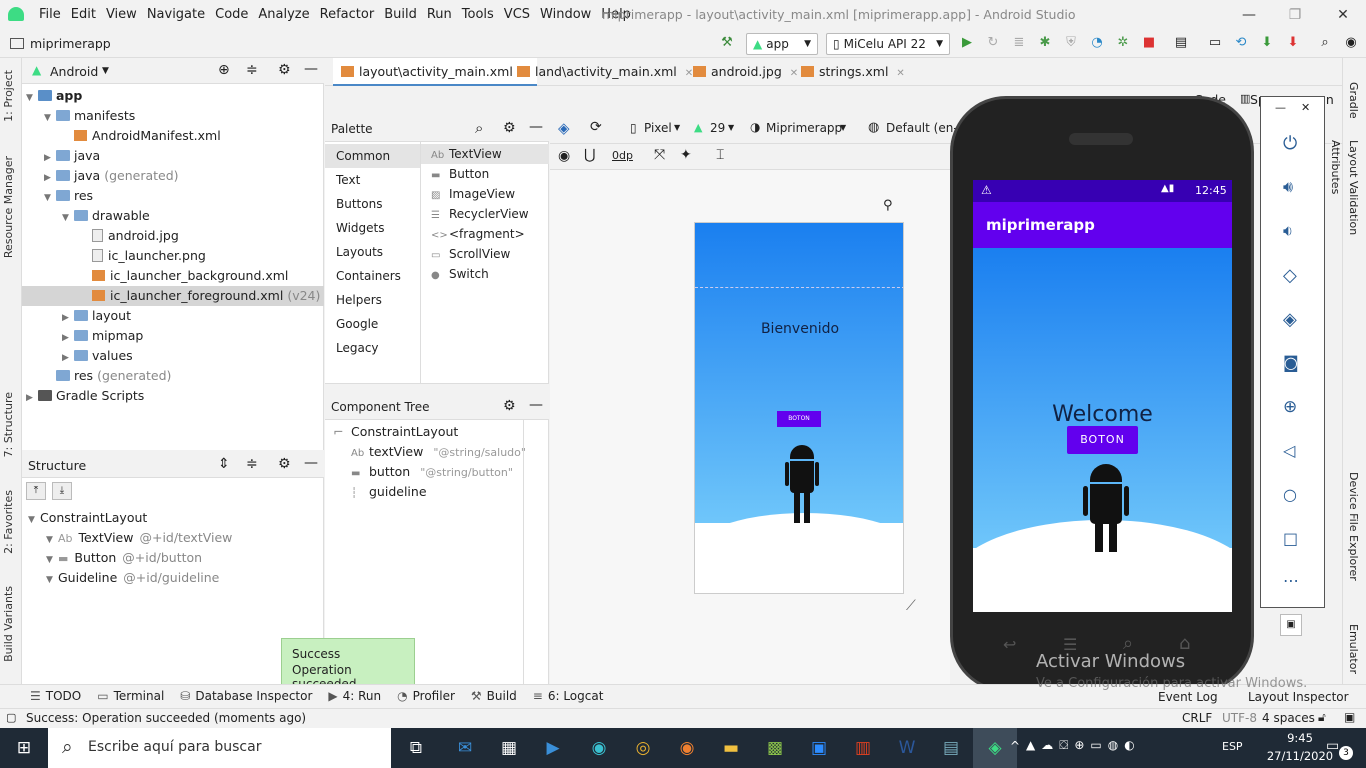  I want to click on project-tree-item: ▶ values, so click(173, 356).